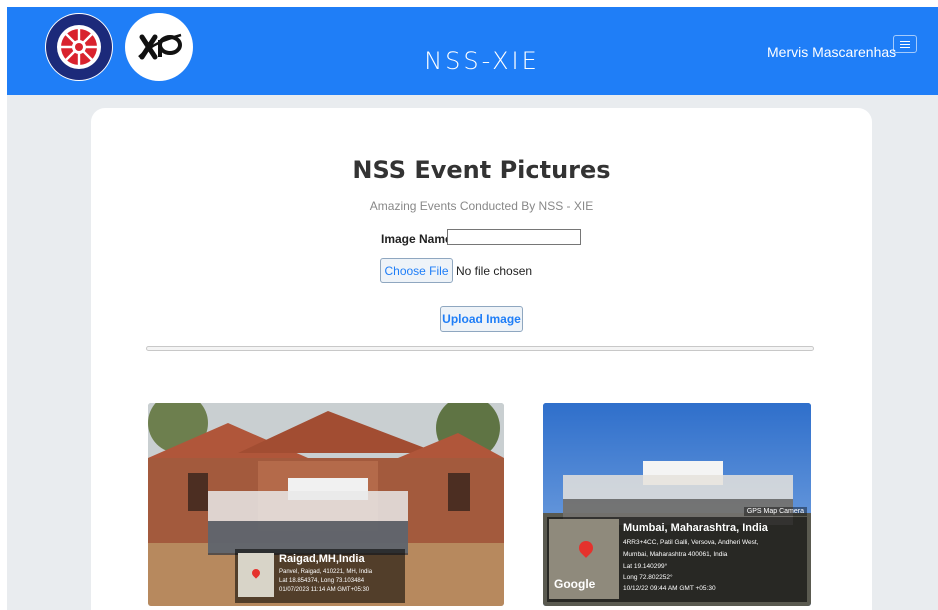 This screenshot has height=610, width=938. Describe the element at coordinates (416, 239) in the screenshot. I see `image-name-label: Image Name` at that location.